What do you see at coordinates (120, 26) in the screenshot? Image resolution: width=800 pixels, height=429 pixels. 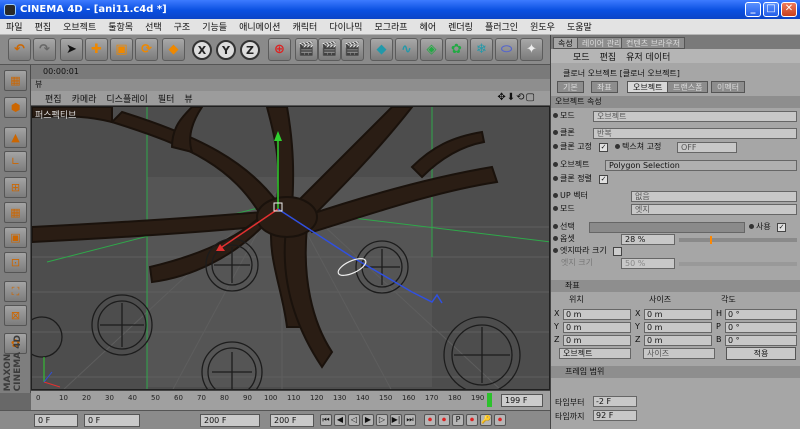 I see `menu-tools: 툴항목` at bounding box center [120, 26].